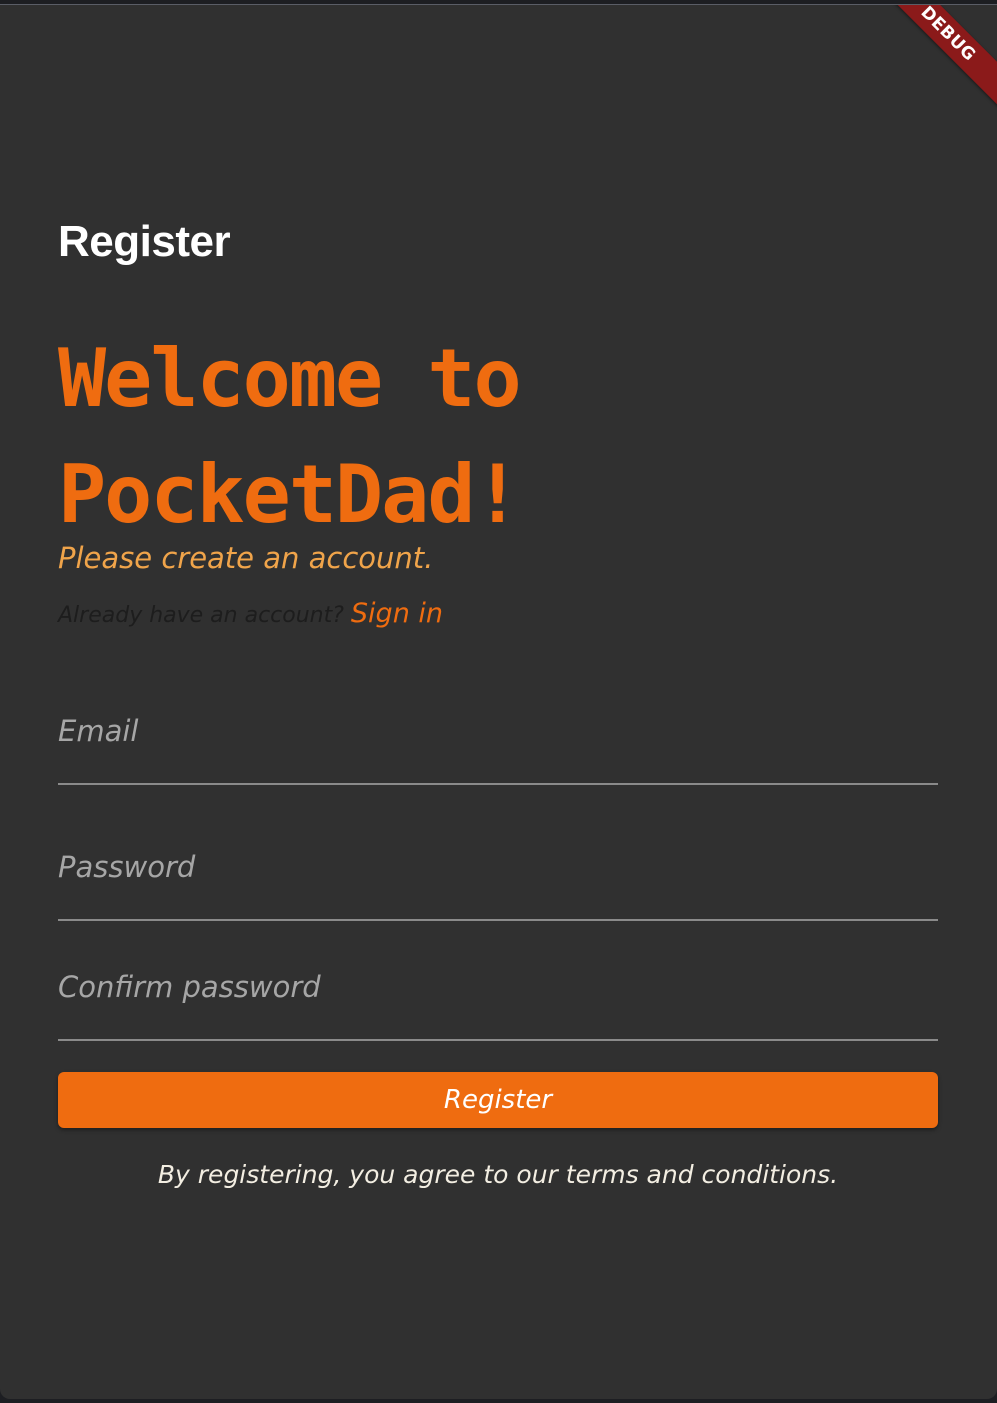 The width and height of the screenshot is (997, 1403). What do you see at coordinates (498, 1100) in the screenshot?
I see `register-button: Register` at bounding box center [498, 1100].